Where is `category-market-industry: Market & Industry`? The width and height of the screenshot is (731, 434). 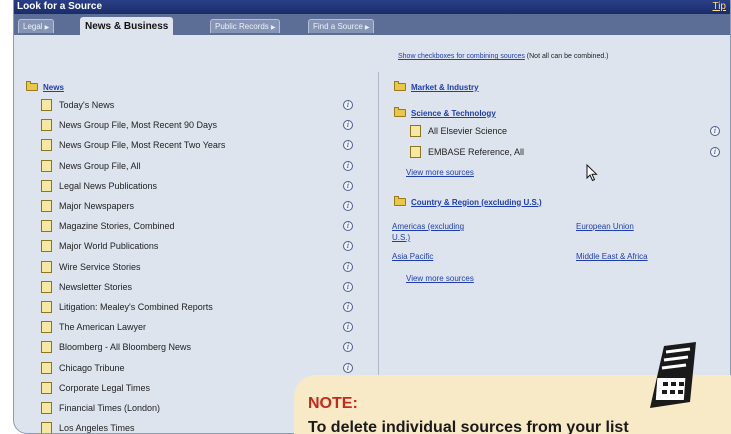 category-market-industry: Market & Industry is located at coordinates (436, 87).